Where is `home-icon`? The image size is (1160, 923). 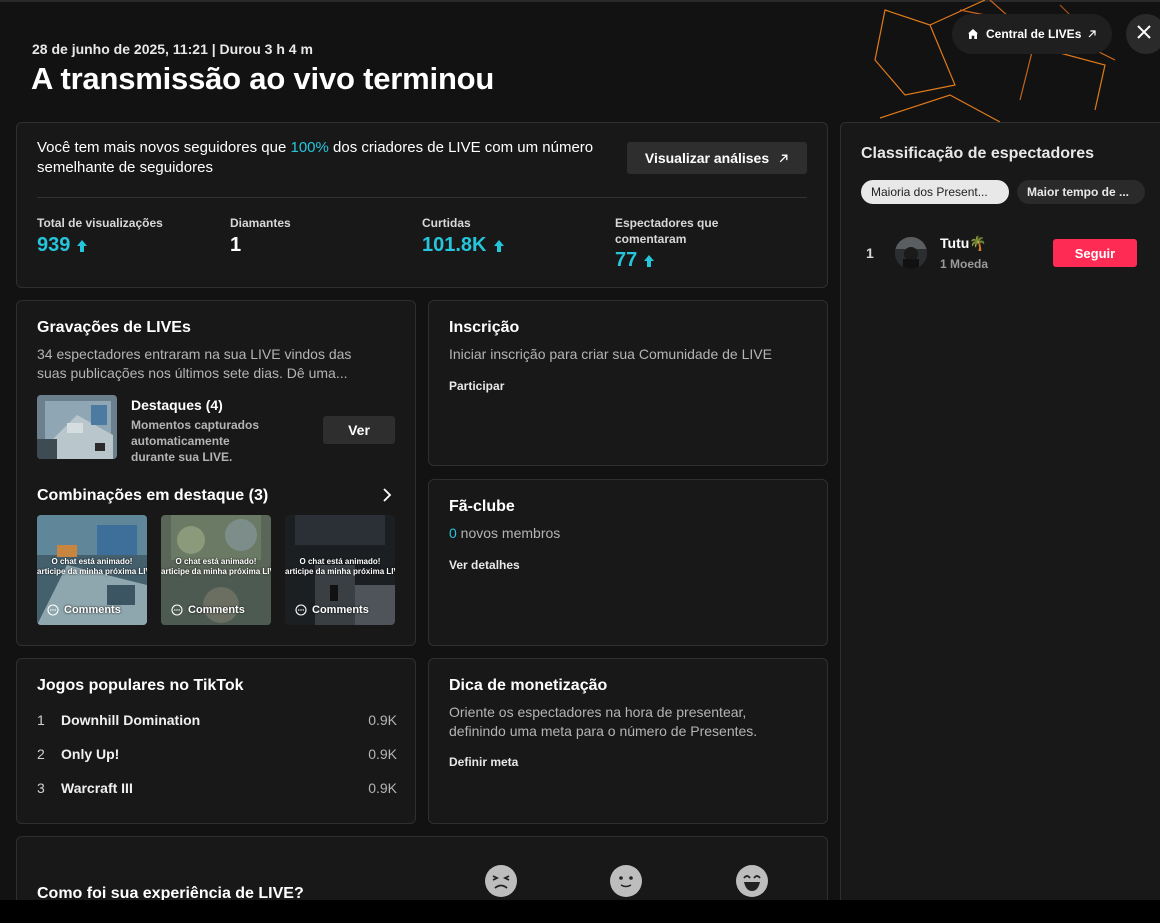 home-icon is located at coordinates (973, 34).